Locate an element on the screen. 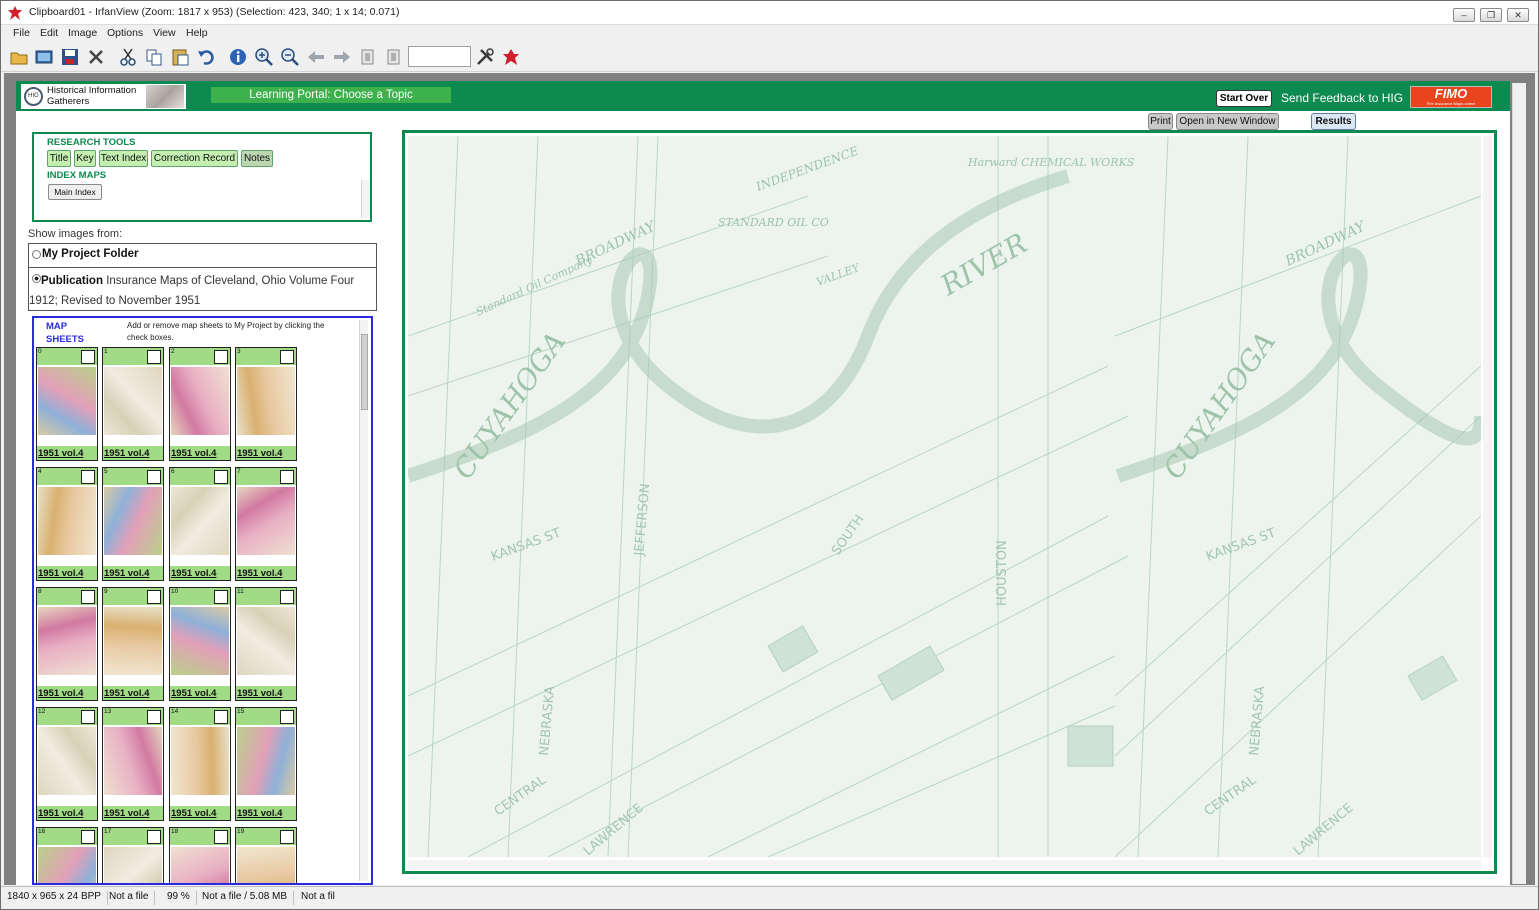 This screenshot has width=1539, height=910. learning-portal-tab: Learning Portal: Choose a Topic is located at coordinates (331, 95).